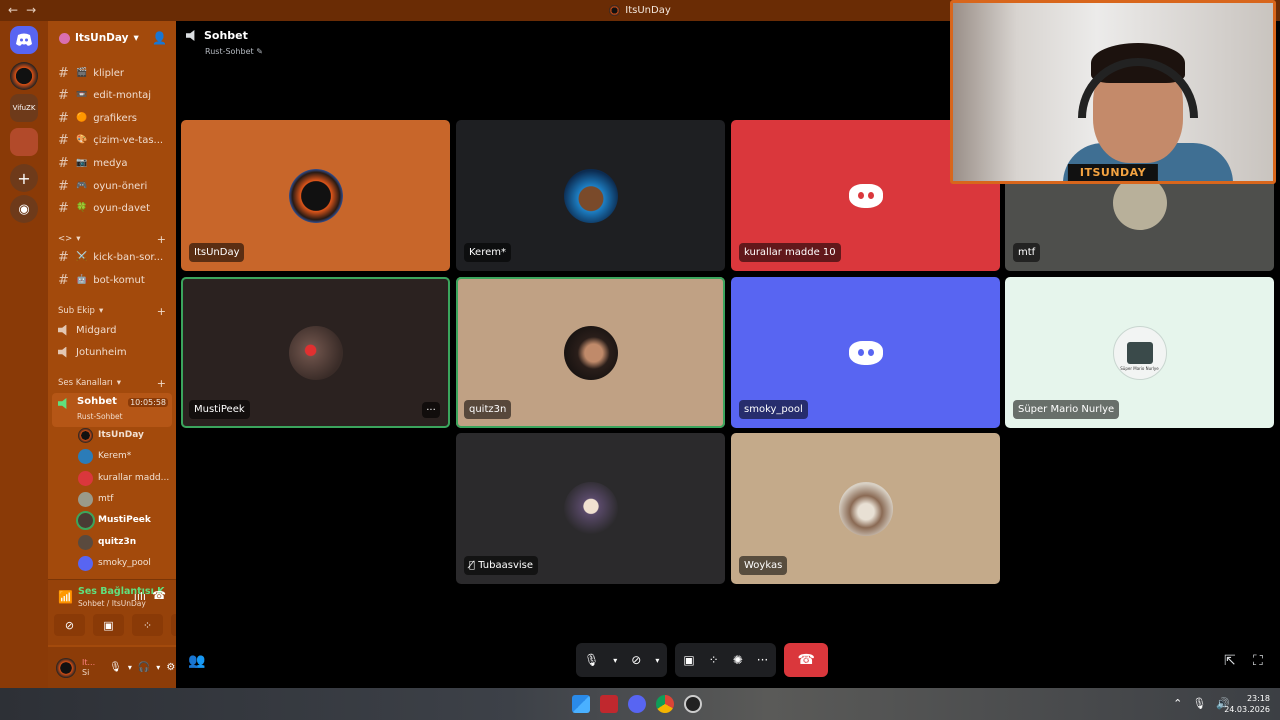 This screenshot has height=720, width=1280. I want to click on clock: 23:18 24.03.2026, so click(1247, 704).